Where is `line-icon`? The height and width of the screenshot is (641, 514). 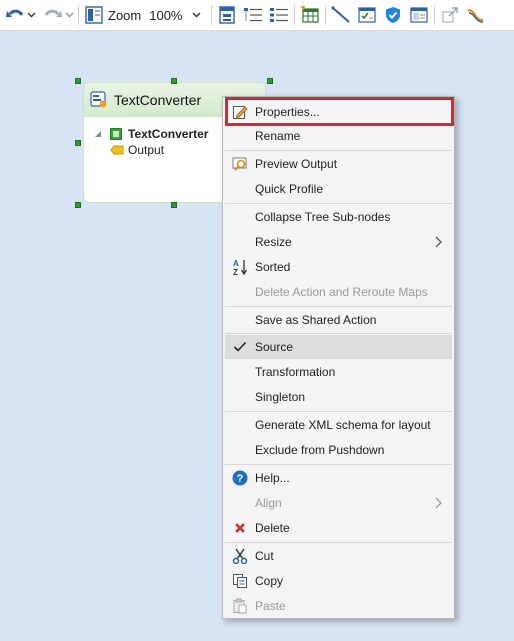
line-icon is located at coordinates (341, 14).